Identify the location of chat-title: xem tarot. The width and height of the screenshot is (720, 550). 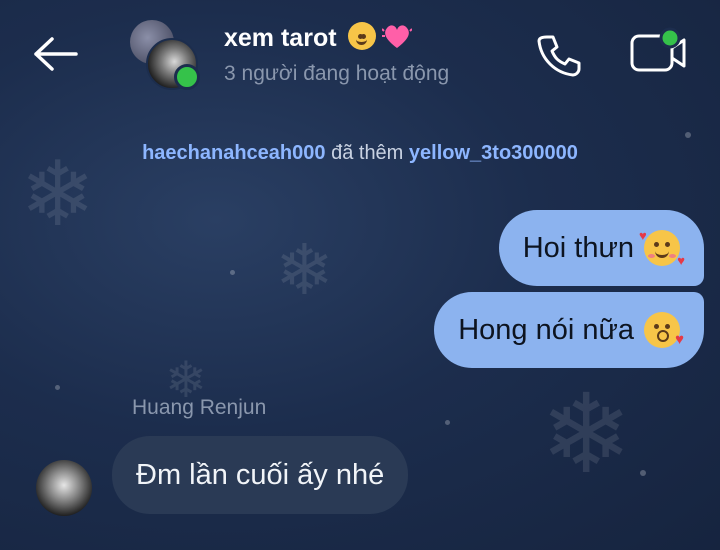
(319, 37).